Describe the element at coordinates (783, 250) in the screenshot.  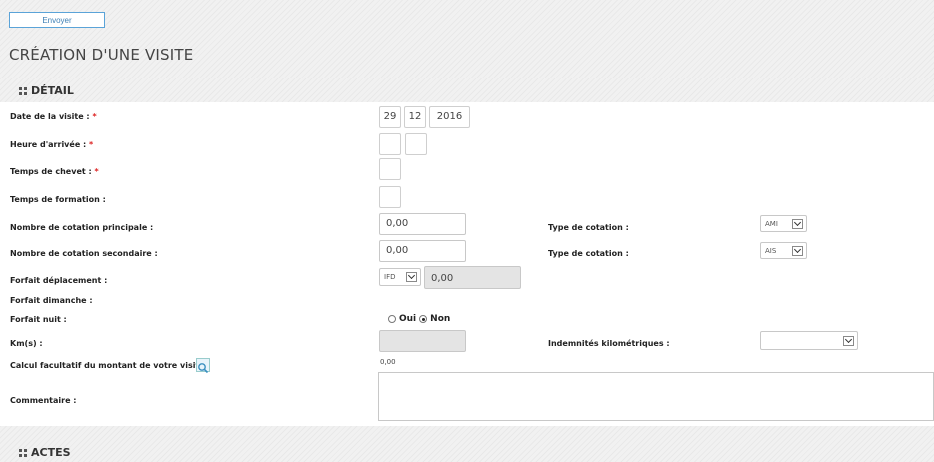
I see `type2-select: AIS` at that location.